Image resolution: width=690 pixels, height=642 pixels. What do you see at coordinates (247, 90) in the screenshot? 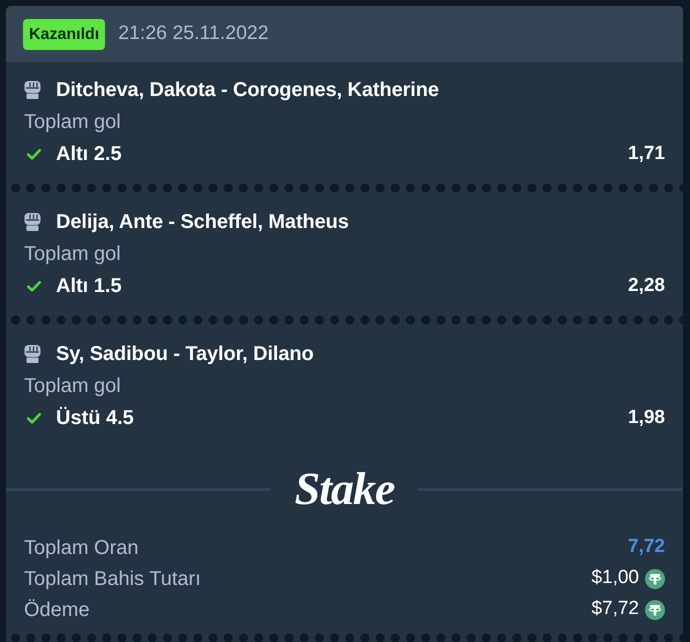
I see `event-title: Ditcheva, Dakota - Corogenes, Katherine` at bounding box center [247, 90].